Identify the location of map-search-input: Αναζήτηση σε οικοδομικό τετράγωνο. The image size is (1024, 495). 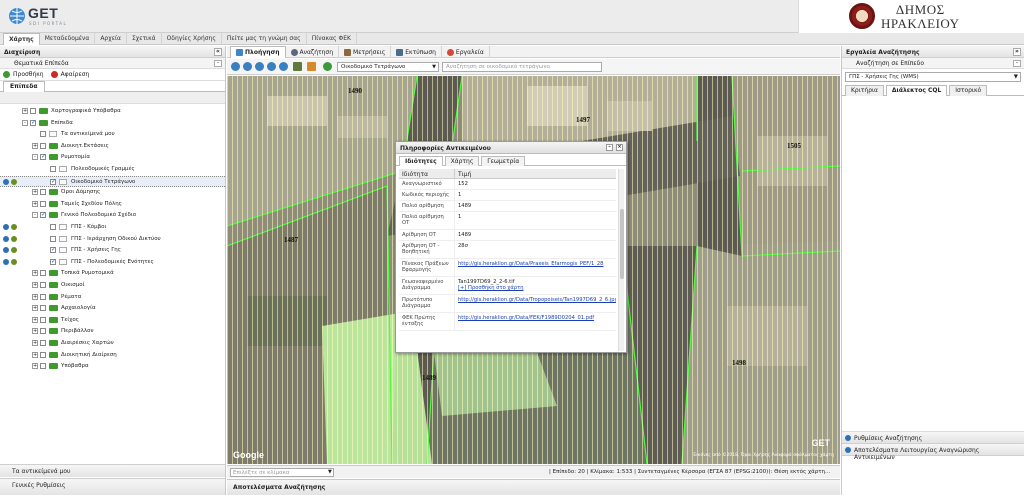
(522, 67).